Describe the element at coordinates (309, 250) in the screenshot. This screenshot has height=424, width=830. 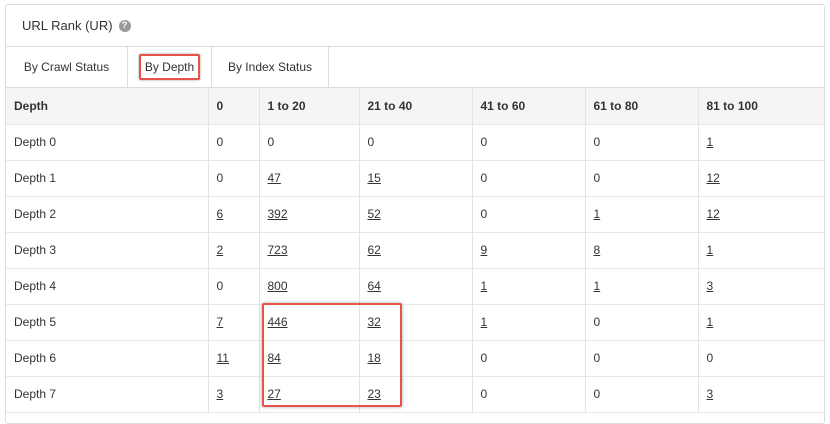
I see `table-cell: 723` at that location.